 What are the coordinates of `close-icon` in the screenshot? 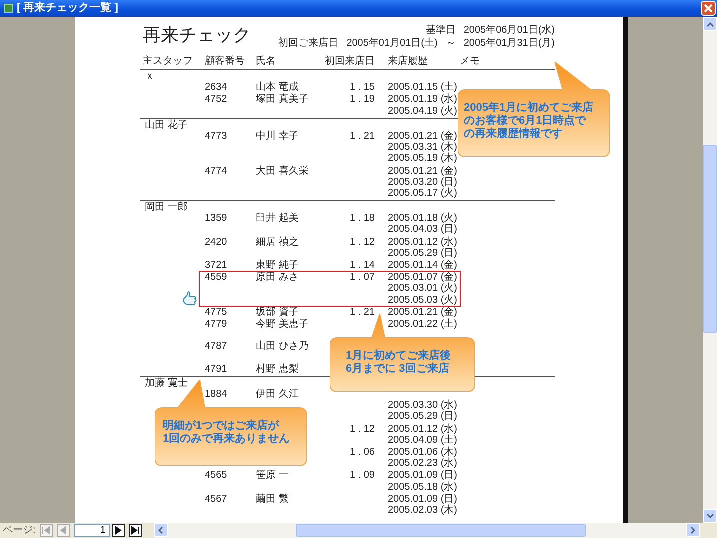 It's located at (708, 8).